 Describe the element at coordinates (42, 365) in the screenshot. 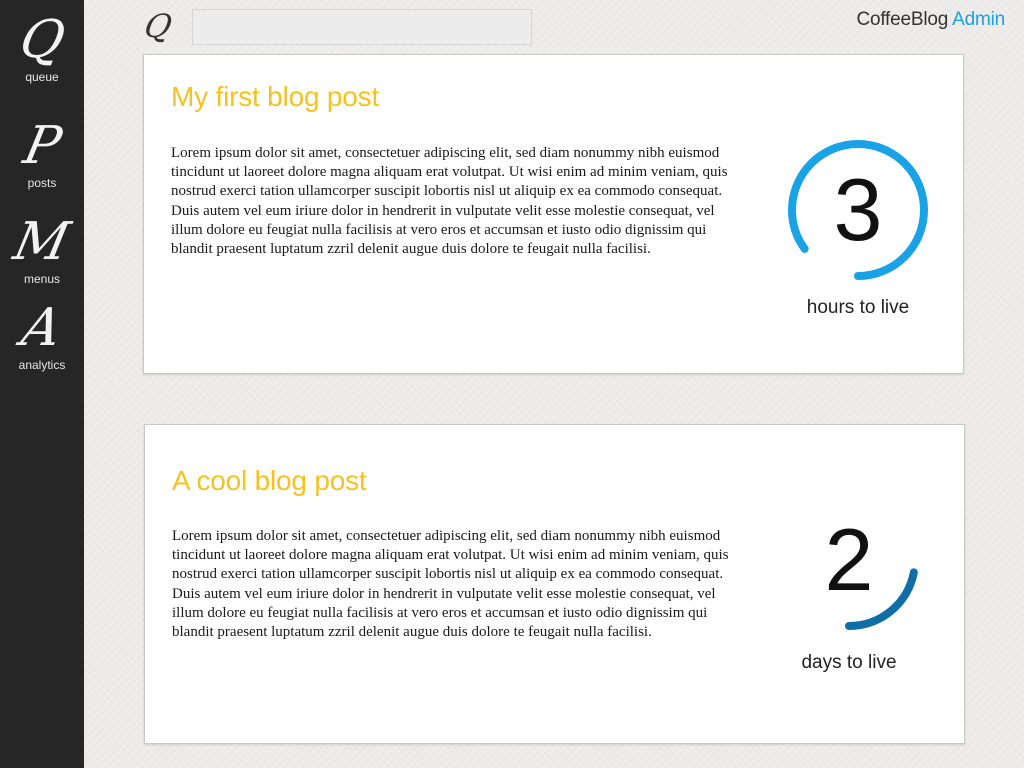

I see `sidebar-item-label: analytics` at that location.